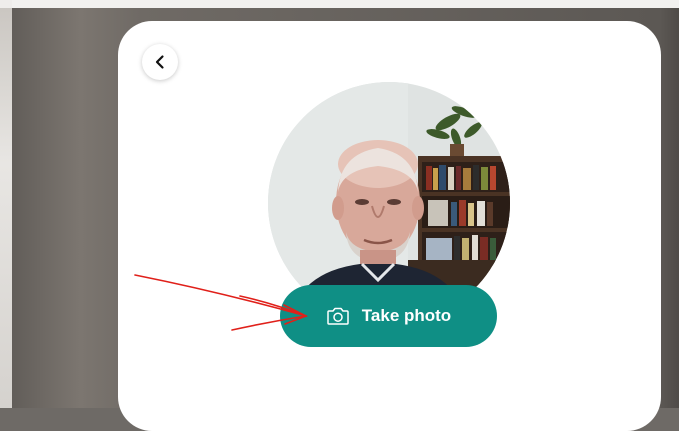 This screenshot has width=679, height=431. What do you see at coordinates (338, 316) in the screenshot?
I see `camera-icon` at bounding box center [338, 316].